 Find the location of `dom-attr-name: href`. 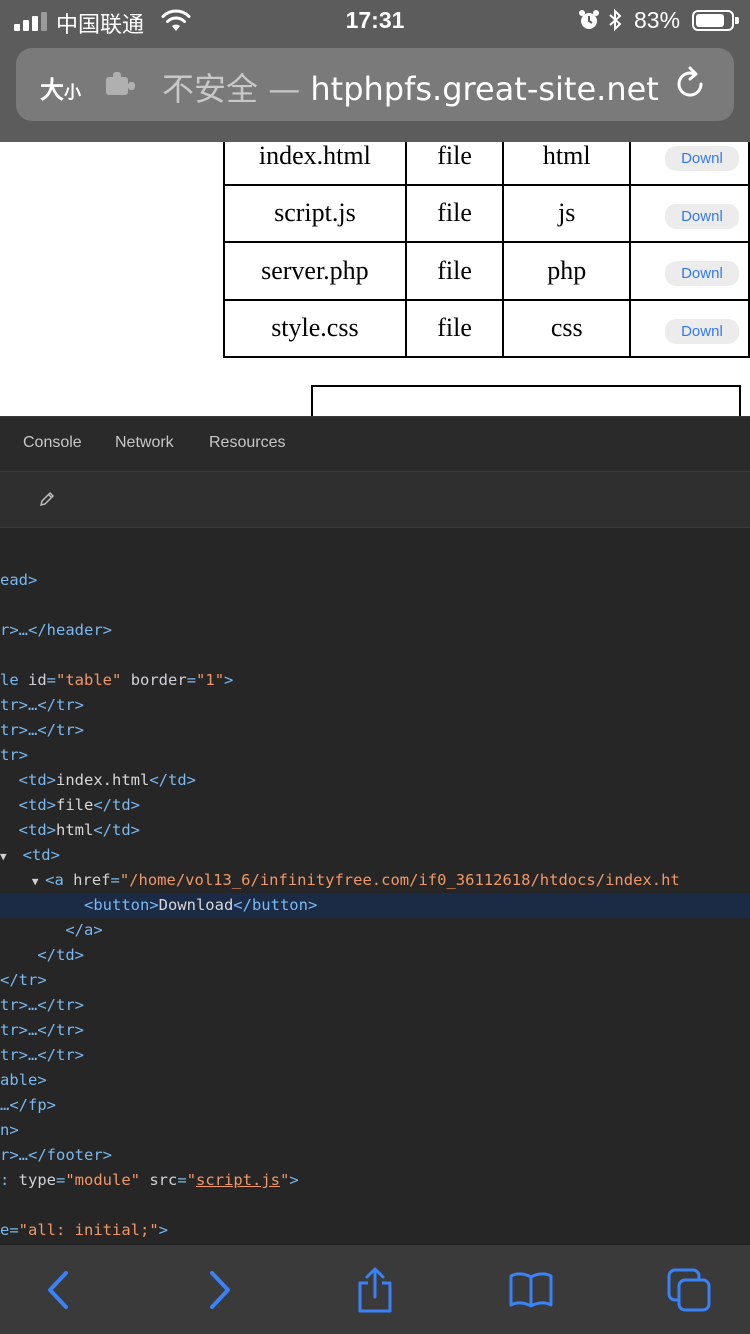

dom-attr-name: href is located at coordinates (92, 880).